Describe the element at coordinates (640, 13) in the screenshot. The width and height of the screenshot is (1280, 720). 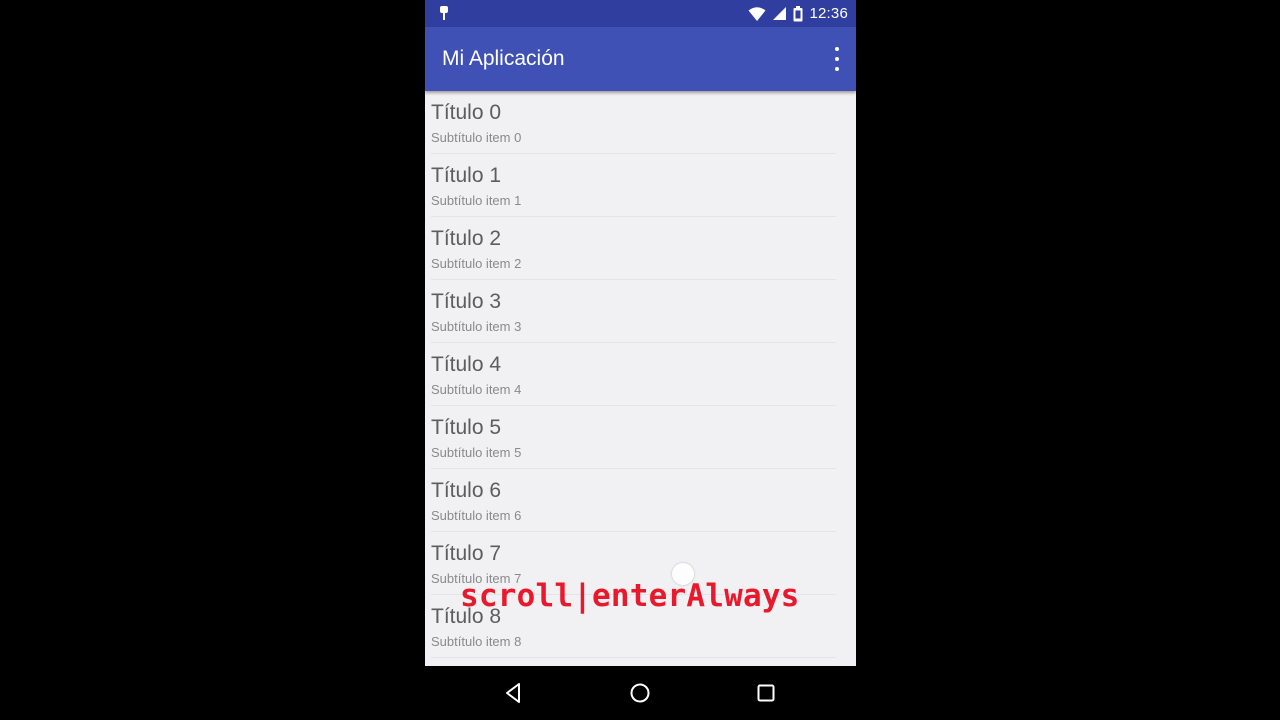
I see `status-bar: 12:36` at that location.